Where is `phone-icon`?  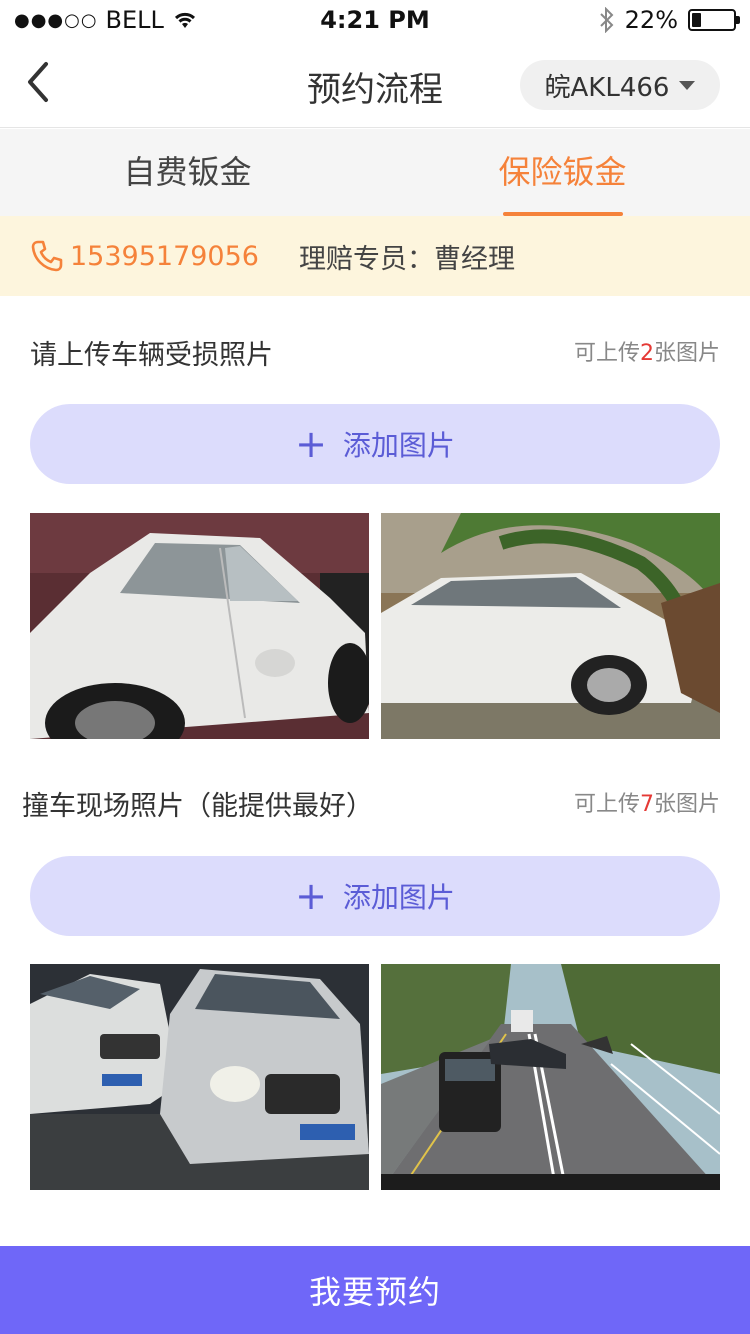 phone-icon is located at coordinates (47, 256).